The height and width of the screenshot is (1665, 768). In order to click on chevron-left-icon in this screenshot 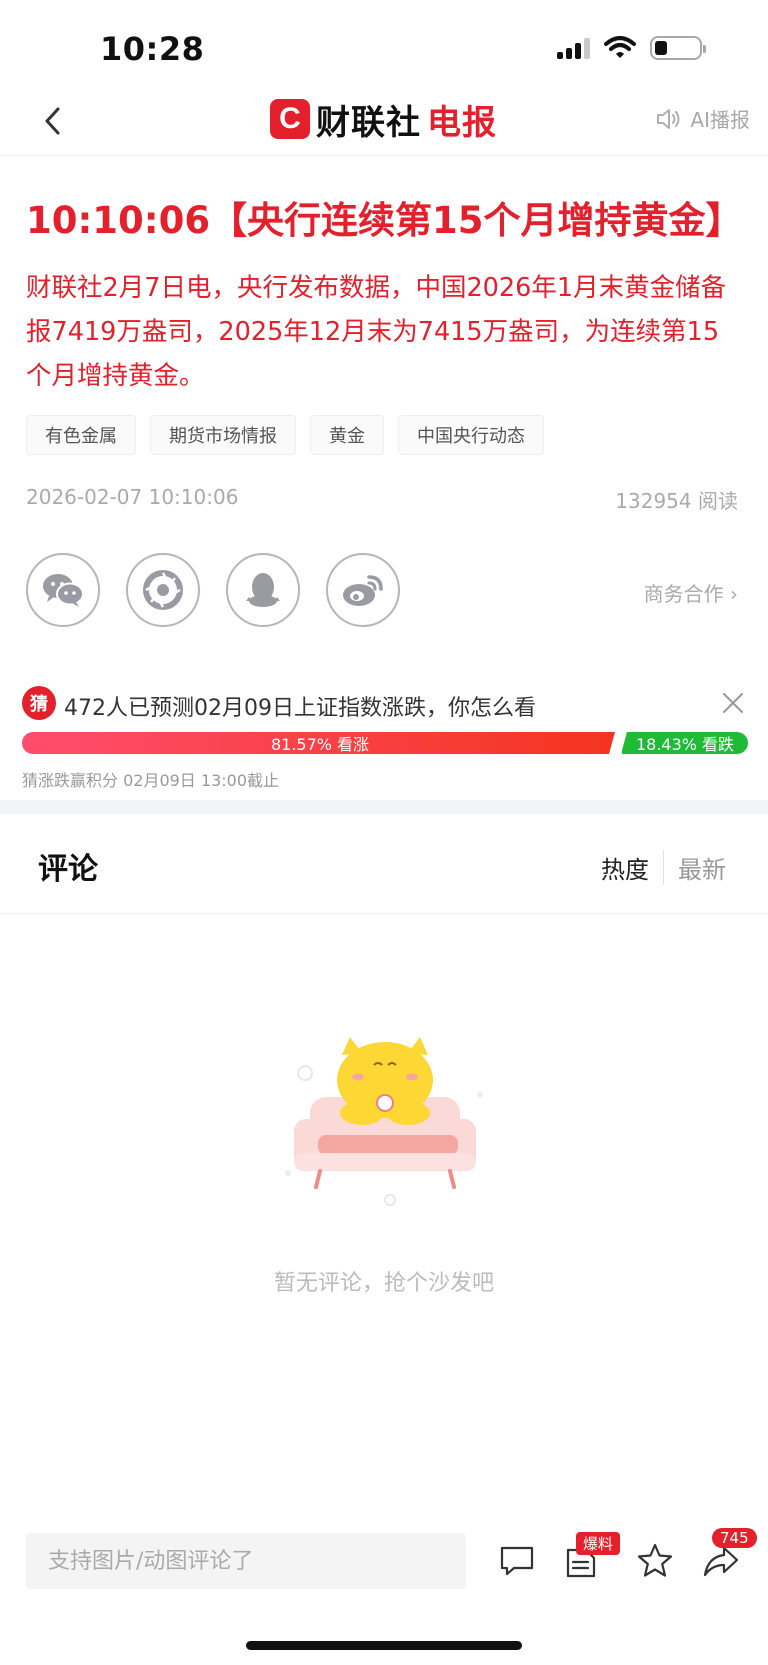, I will do `click(52, 121)`.